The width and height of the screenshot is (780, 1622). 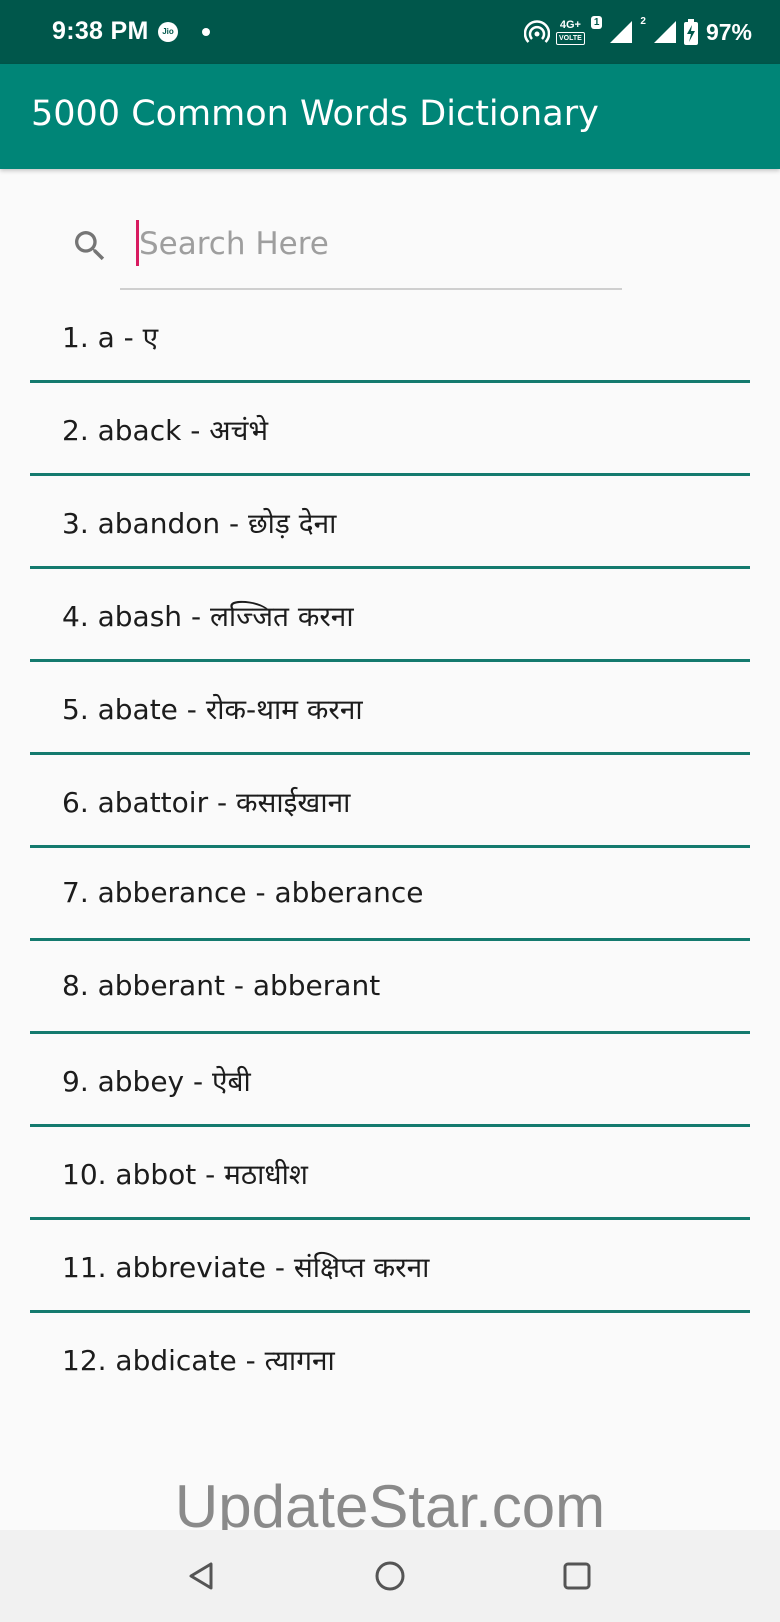 I want to click on hotspot-icon, so click(x=537, y=31).